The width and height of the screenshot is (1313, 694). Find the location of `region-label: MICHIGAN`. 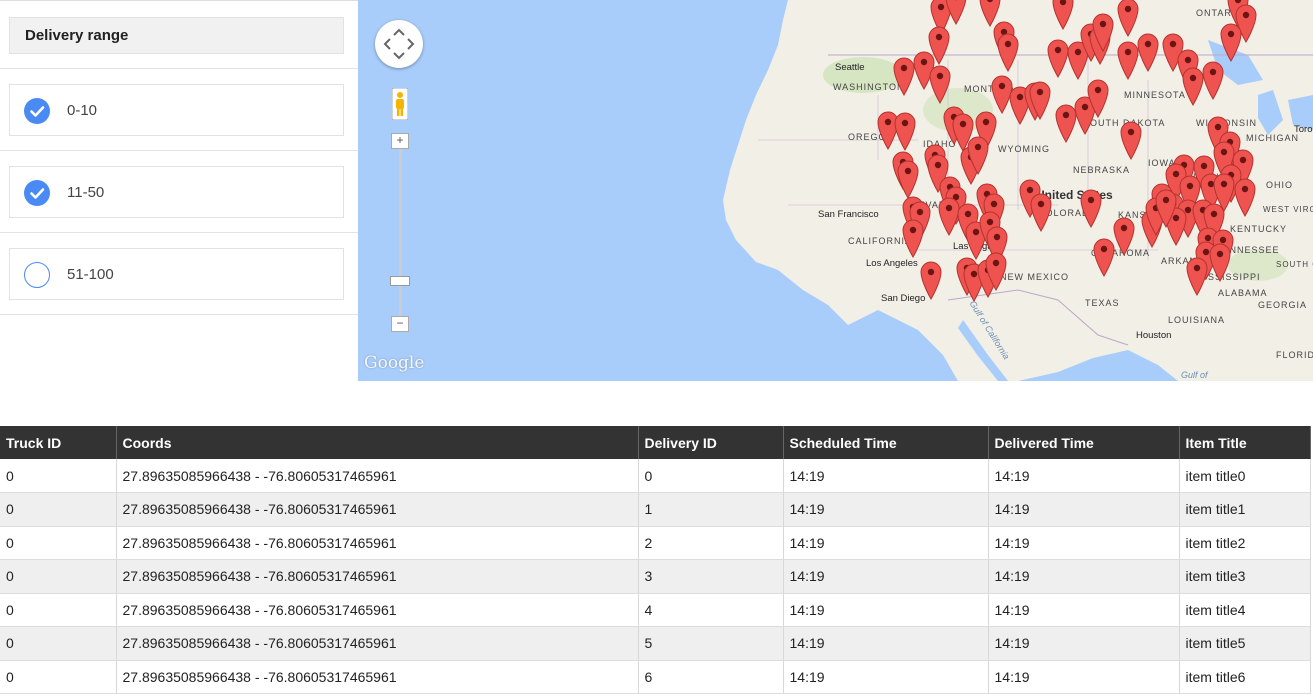

region-label: MICHIGAN is located at coordinates (1272, 138).